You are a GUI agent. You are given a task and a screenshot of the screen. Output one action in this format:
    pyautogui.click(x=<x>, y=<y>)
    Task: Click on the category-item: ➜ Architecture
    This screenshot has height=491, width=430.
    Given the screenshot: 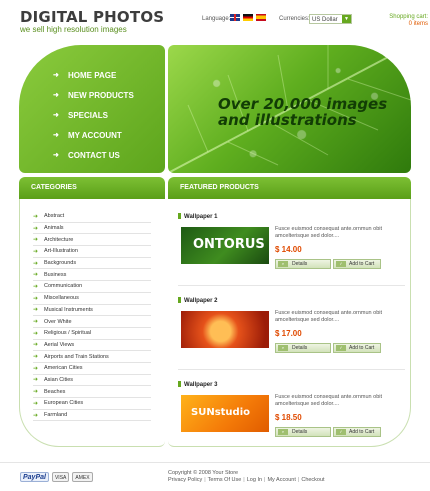 What is the action you would take?
    pyautogui.click(x=92, y=240)
    